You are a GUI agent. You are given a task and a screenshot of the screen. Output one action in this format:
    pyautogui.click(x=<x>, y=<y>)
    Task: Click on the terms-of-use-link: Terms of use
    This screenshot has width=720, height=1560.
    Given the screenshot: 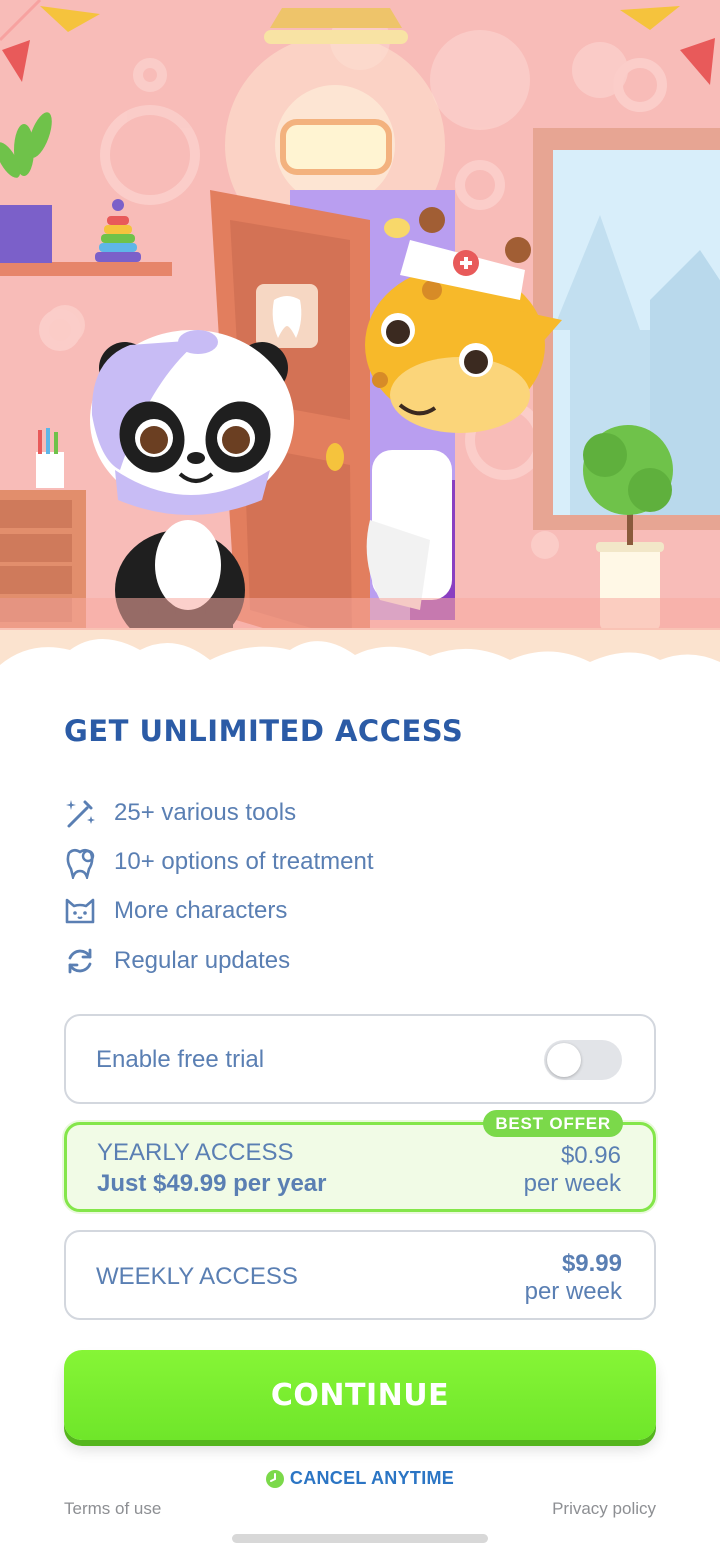 What is the action you would take?
    pyautogui.click(x=112, y=1509)
    